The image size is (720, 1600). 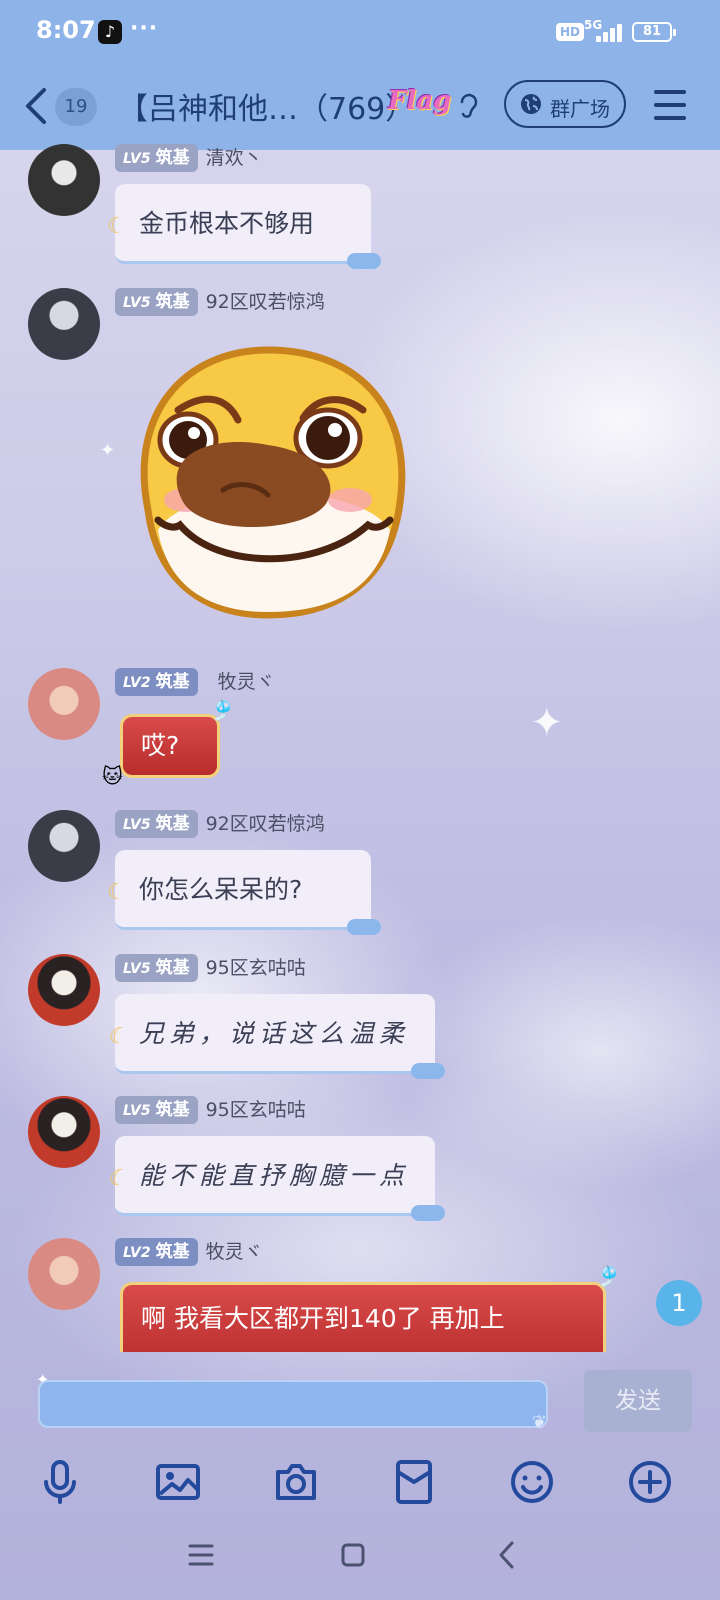 I want to click on message-text: 你怎么呆呆的?, so click(x=221, y=889).